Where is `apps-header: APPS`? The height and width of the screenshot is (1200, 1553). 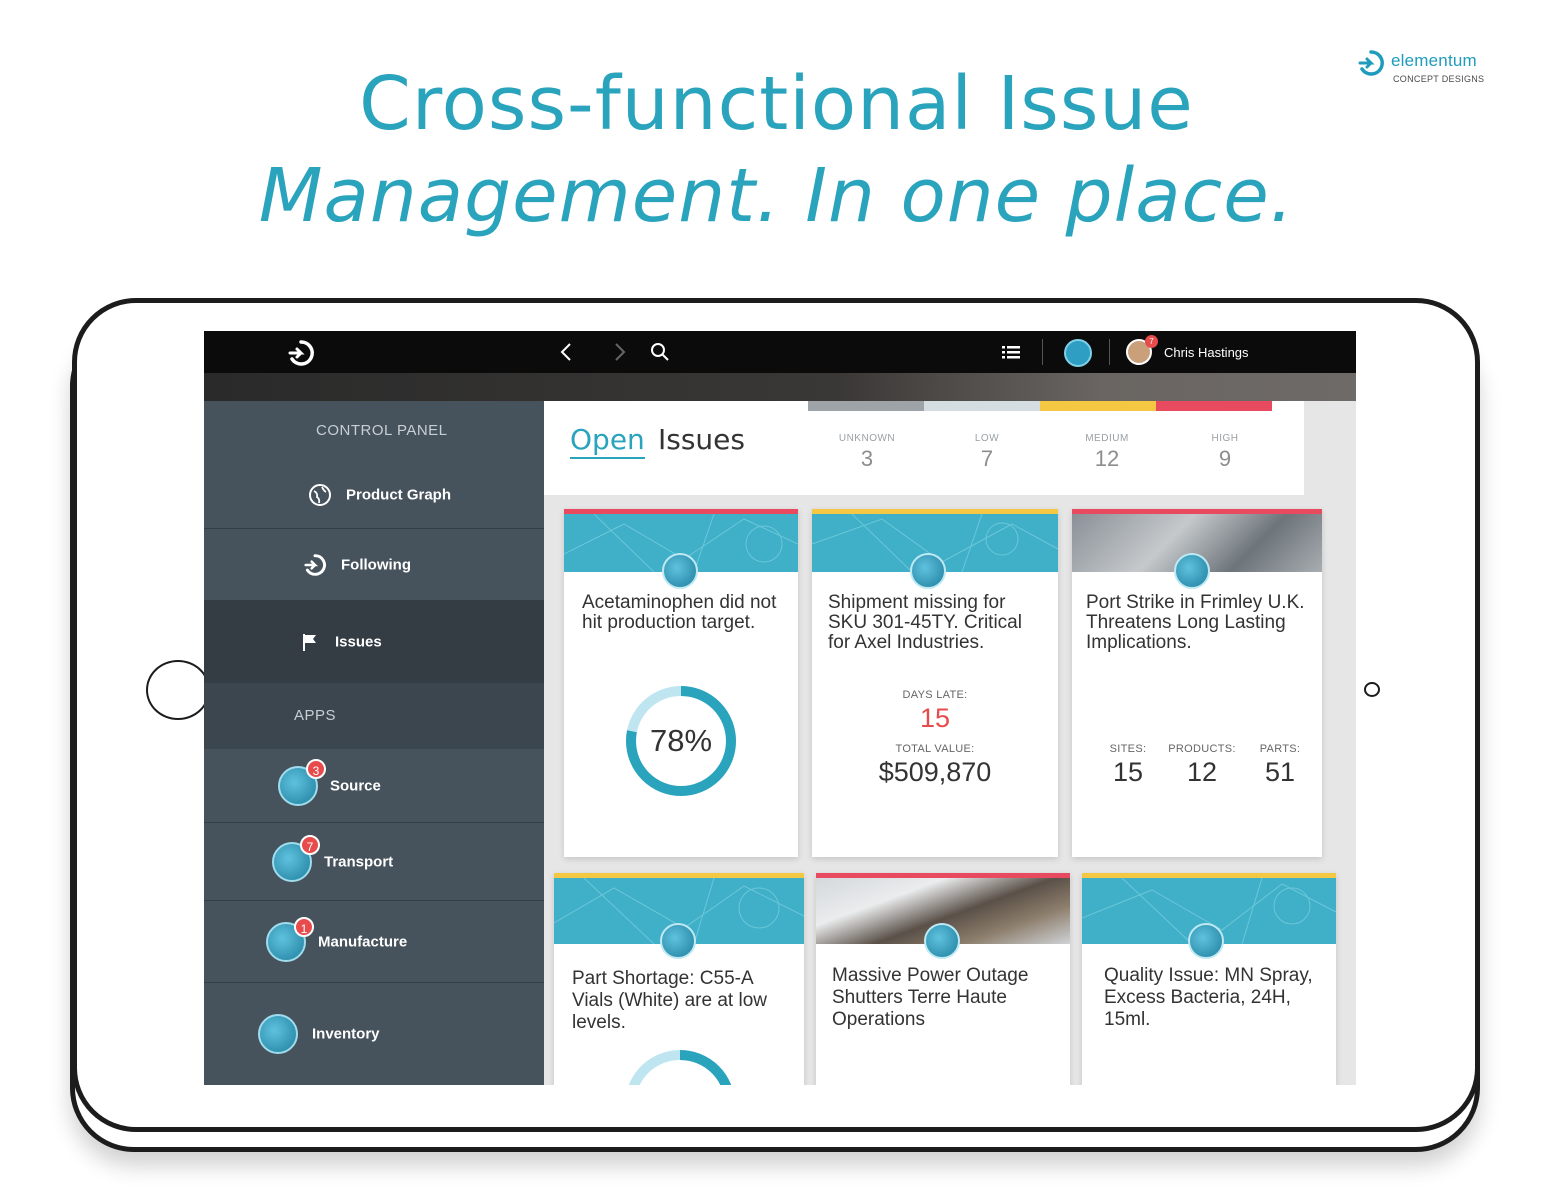
apps-header: APPS is located at coordinates (374, 716).